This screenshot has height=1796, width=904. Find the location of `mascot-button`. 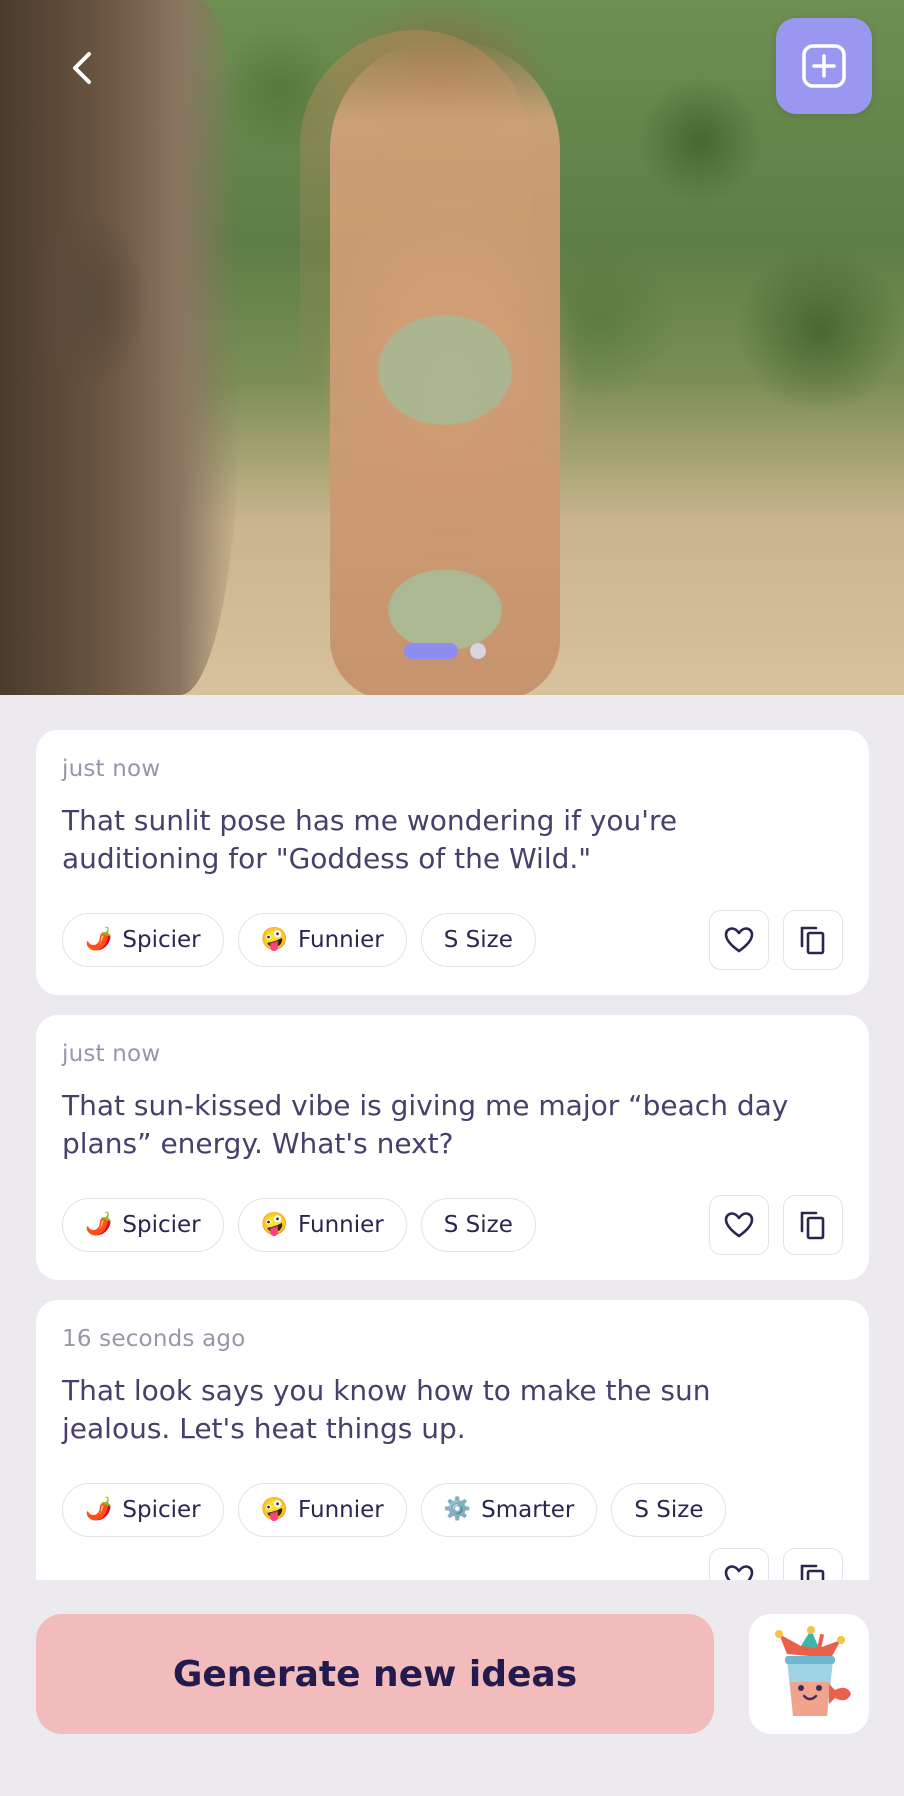

mascot-button is located at coordinates (809, 1674).